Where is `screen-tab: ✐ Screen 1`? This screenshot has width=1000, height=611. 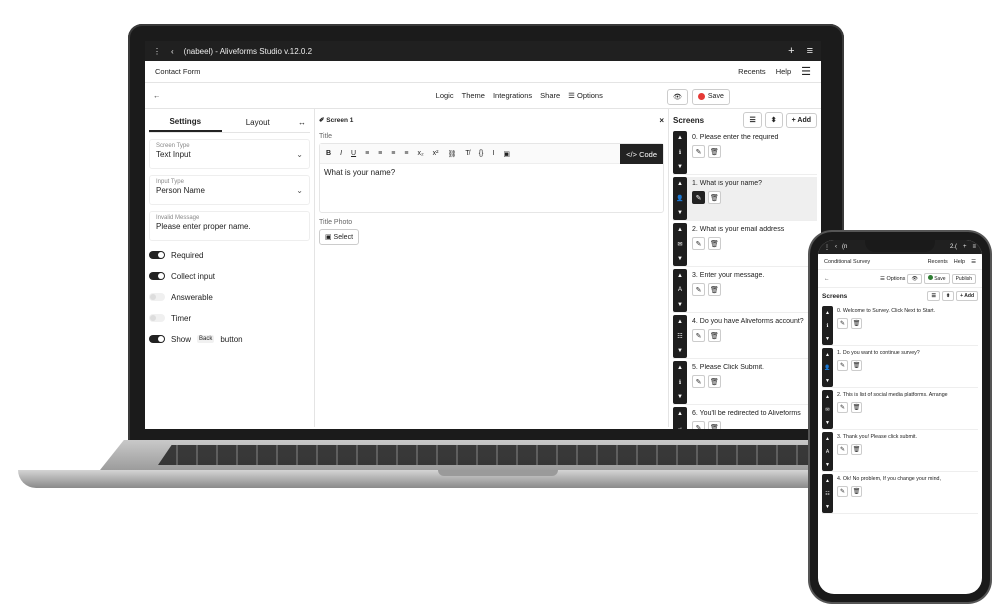
screen-tab: ✐ Screen 1 is located at coordinates (336, 120).